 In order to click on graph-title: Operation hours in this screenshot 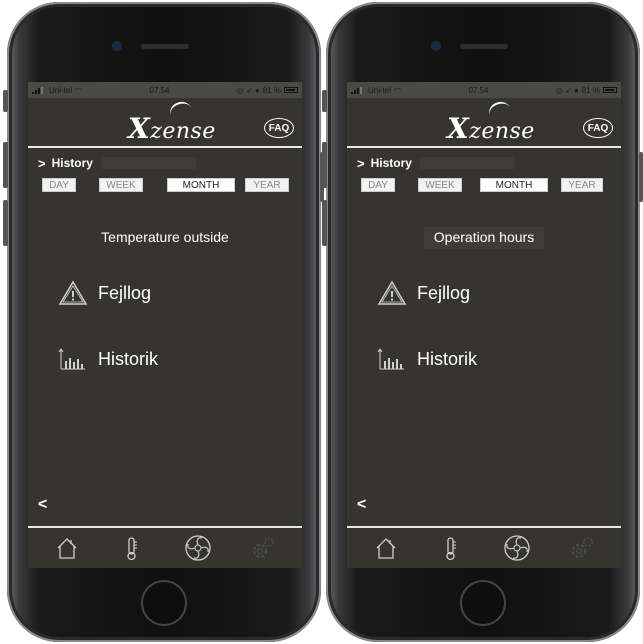, I will do `click(484, 238)`.